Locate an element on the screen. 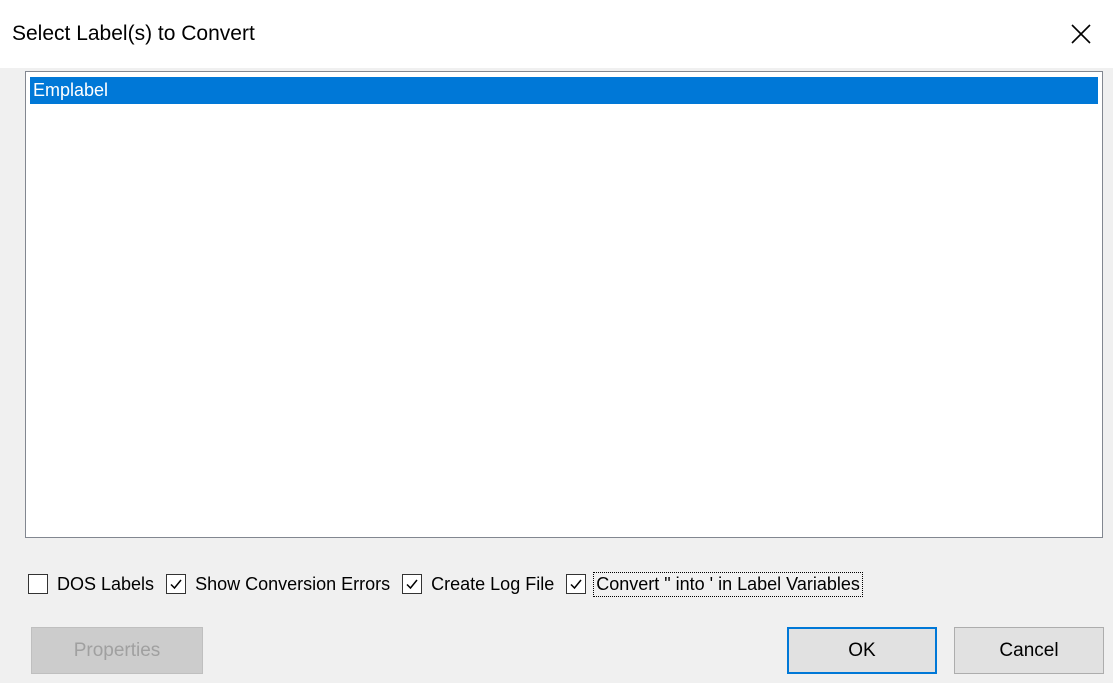 The image size is (1113, 683). dos-labels-label: DOS Labels is located at coordinates (106, 583).